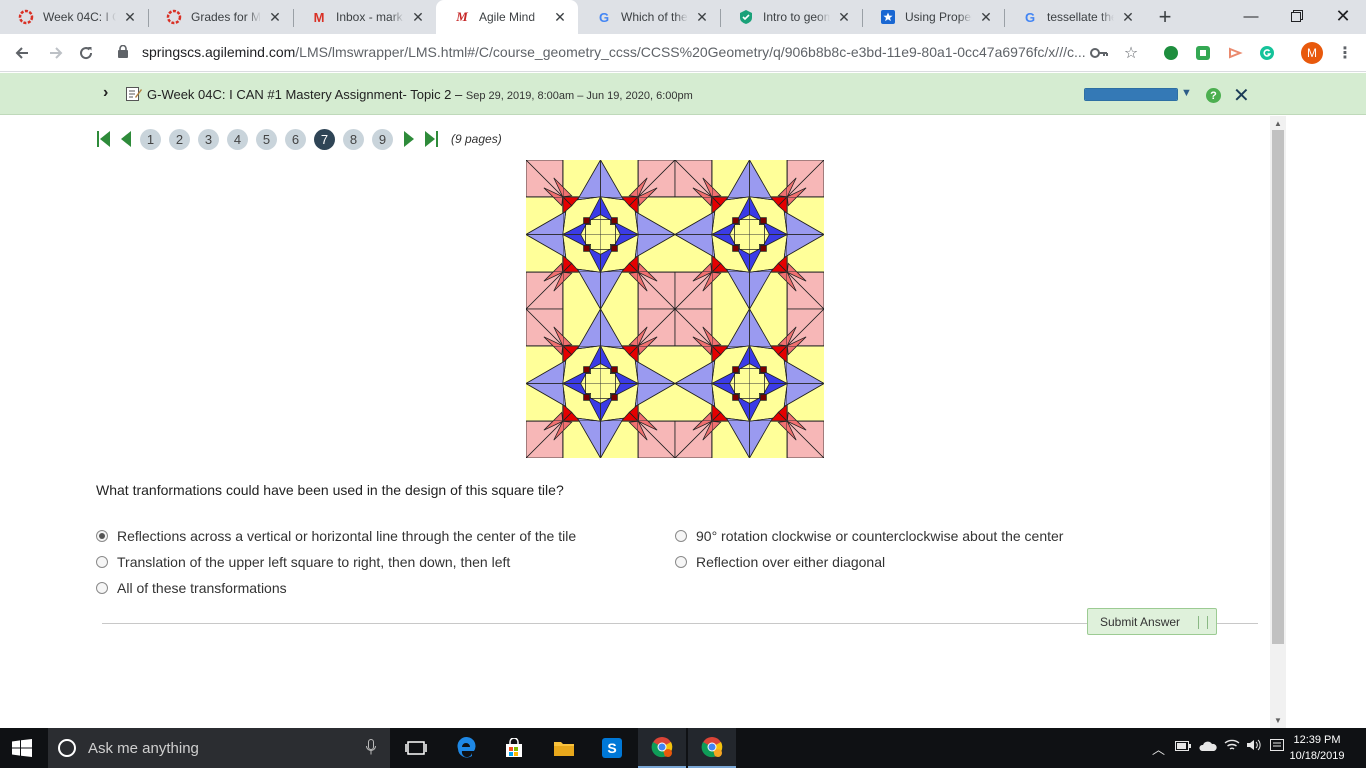 The image size is (1366, 768). Describe the element at coordinates (295, 139) in the screenshot. I see `page-number-button: 6` at that location.